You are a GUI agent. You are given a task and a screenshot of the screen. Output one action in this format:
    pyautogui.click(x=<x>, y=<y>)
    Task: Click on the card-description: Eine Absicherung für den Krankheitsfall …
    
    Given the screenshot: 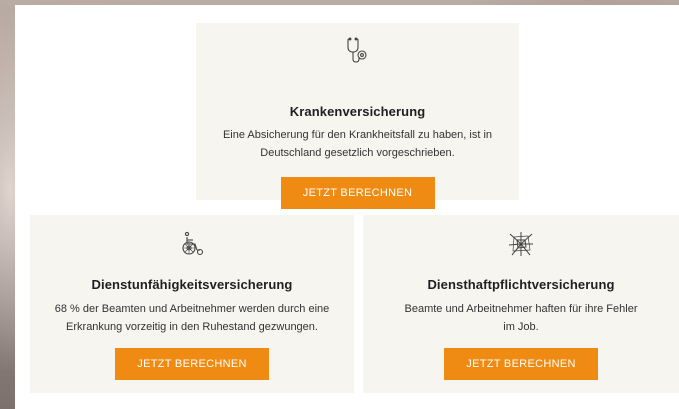 What is the action you would take?
    pyautogui.click(x=357, y=144)
    